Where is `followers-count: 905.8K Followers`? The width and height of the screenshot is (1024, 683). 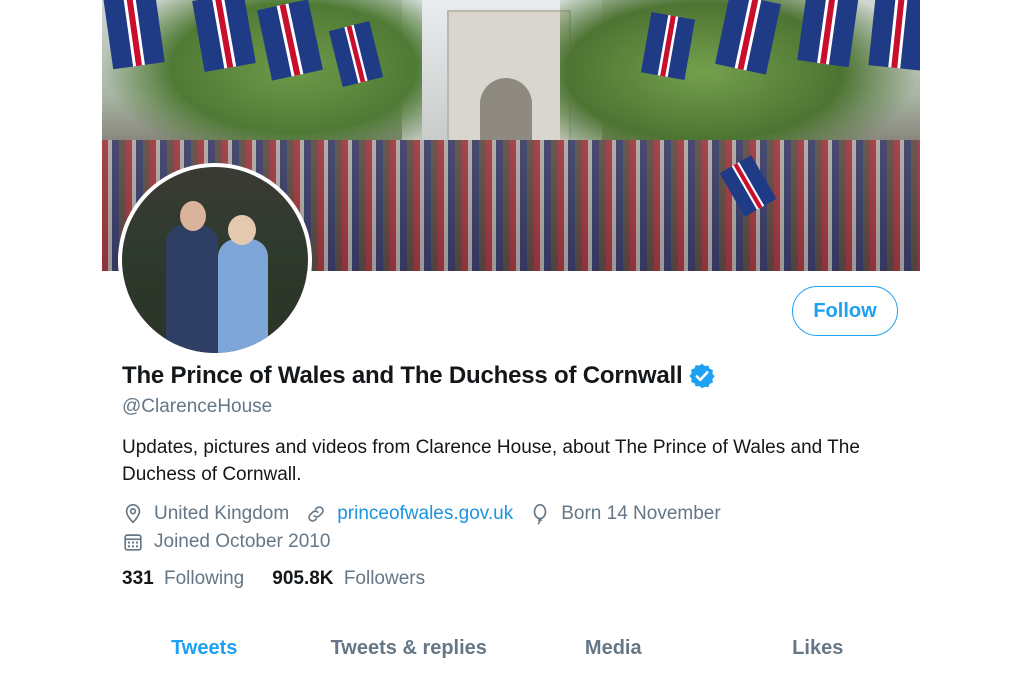 followers-count: 905.8K Followers is located at coordinates (348, 579).